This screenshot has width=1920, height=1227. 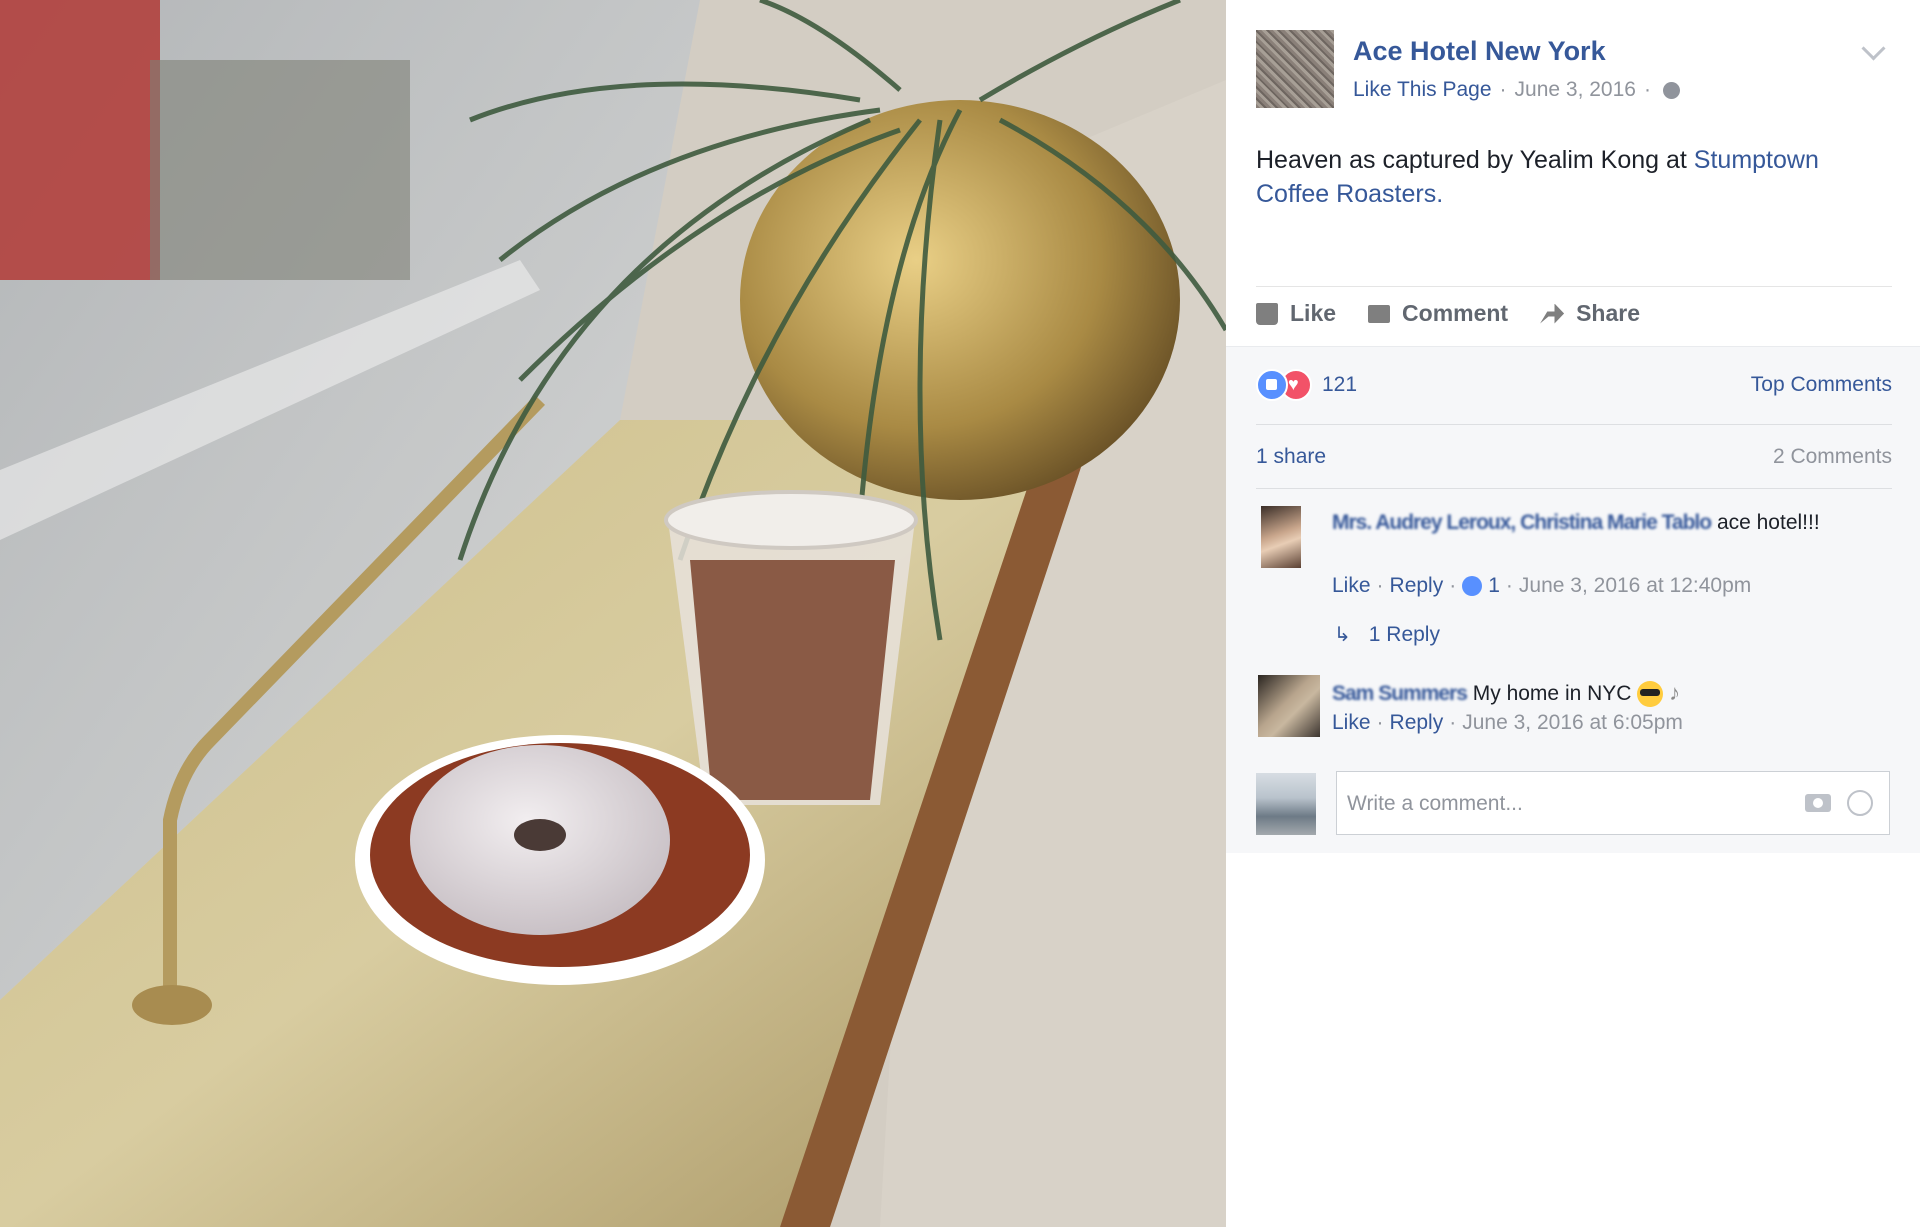 What do you see at coordinates (1818, 803) in the screenshot?
I see `camera-icon` at bounding box center [1818, 803].